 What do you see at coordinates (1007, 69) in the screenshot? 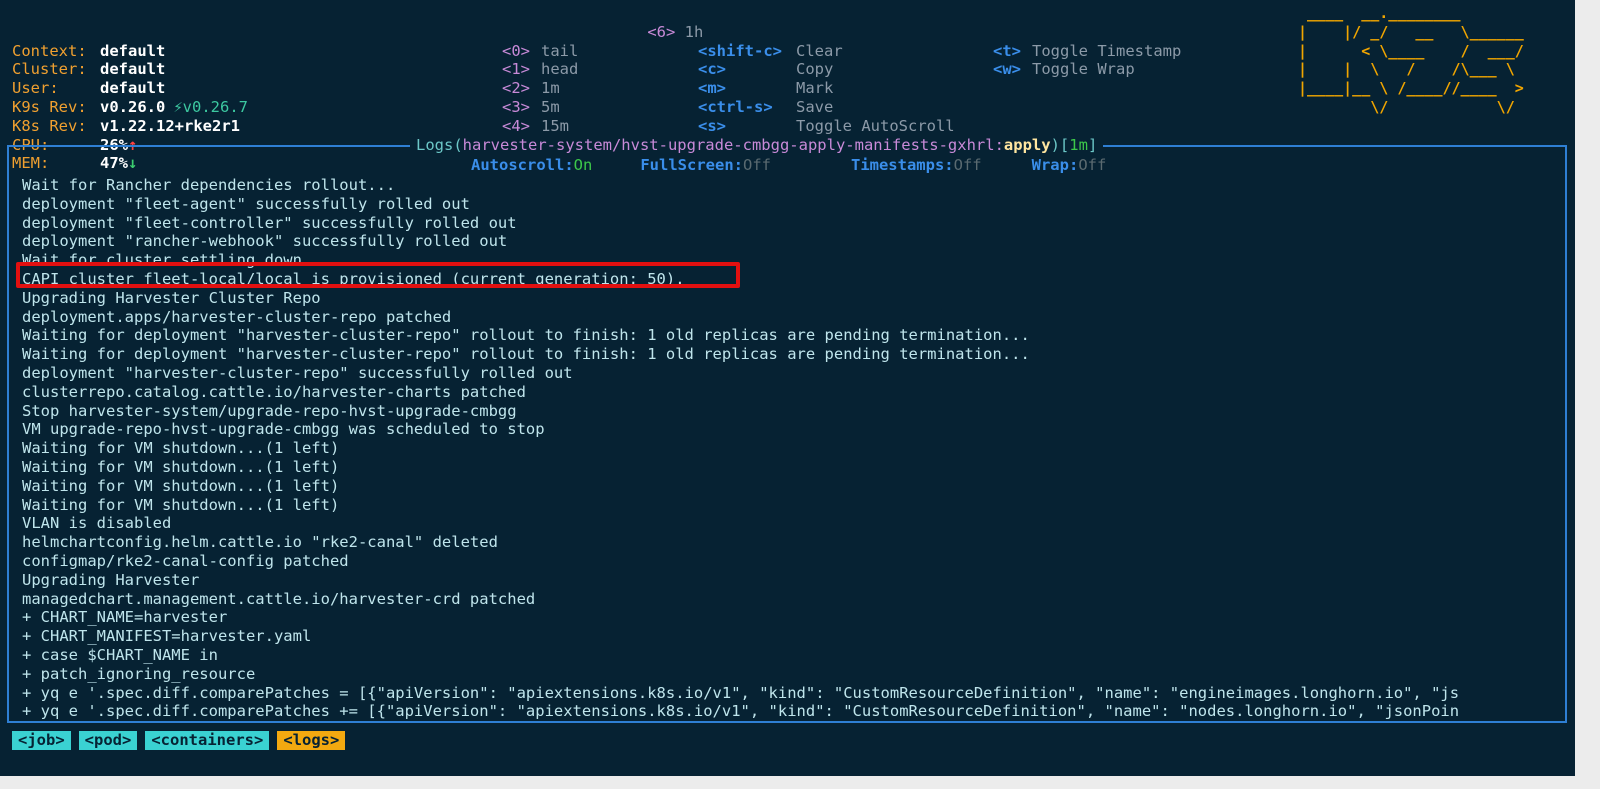
I see `menu-key: <w>` at bounding box center [1007, 69].